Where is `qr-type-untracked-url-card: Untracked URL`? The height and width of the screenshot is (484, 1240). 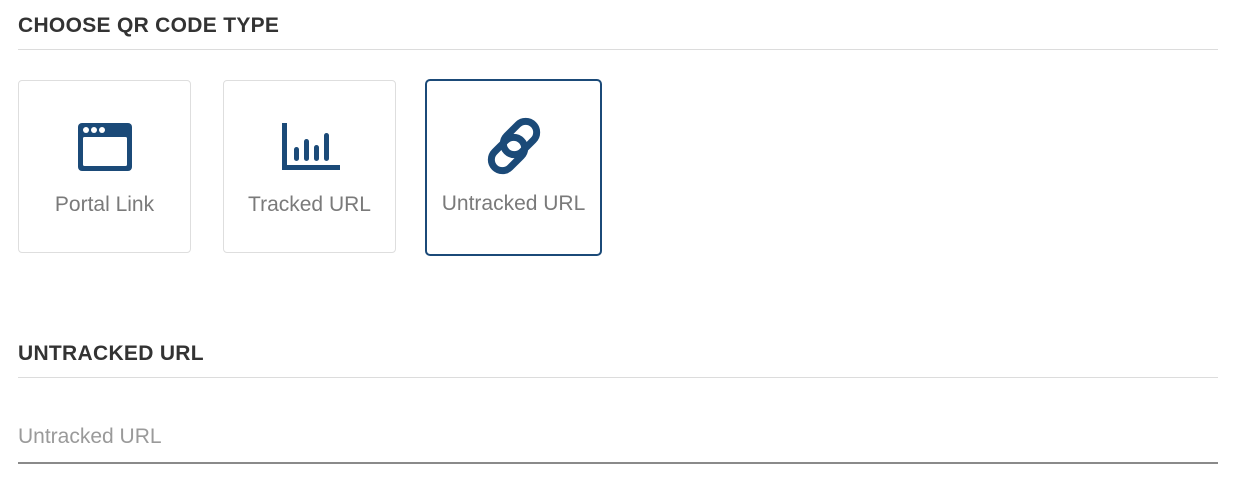
qr-type-untracked-url-card: Untracked URL is located at coordinates (513, 167).